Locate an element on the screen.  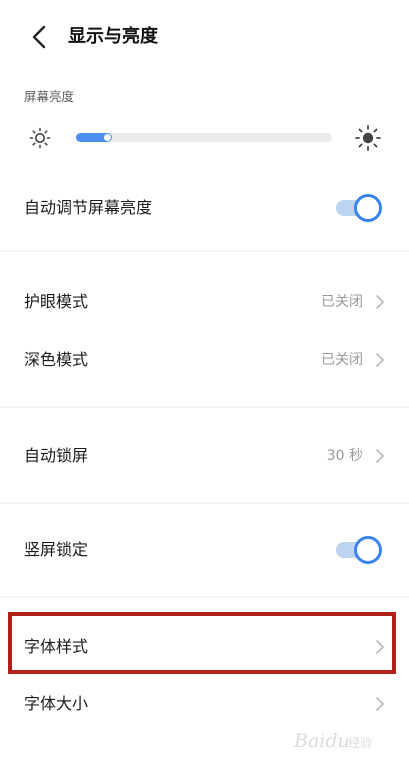
app-header: 显示与亮度 is located at coordinates (204, 38).